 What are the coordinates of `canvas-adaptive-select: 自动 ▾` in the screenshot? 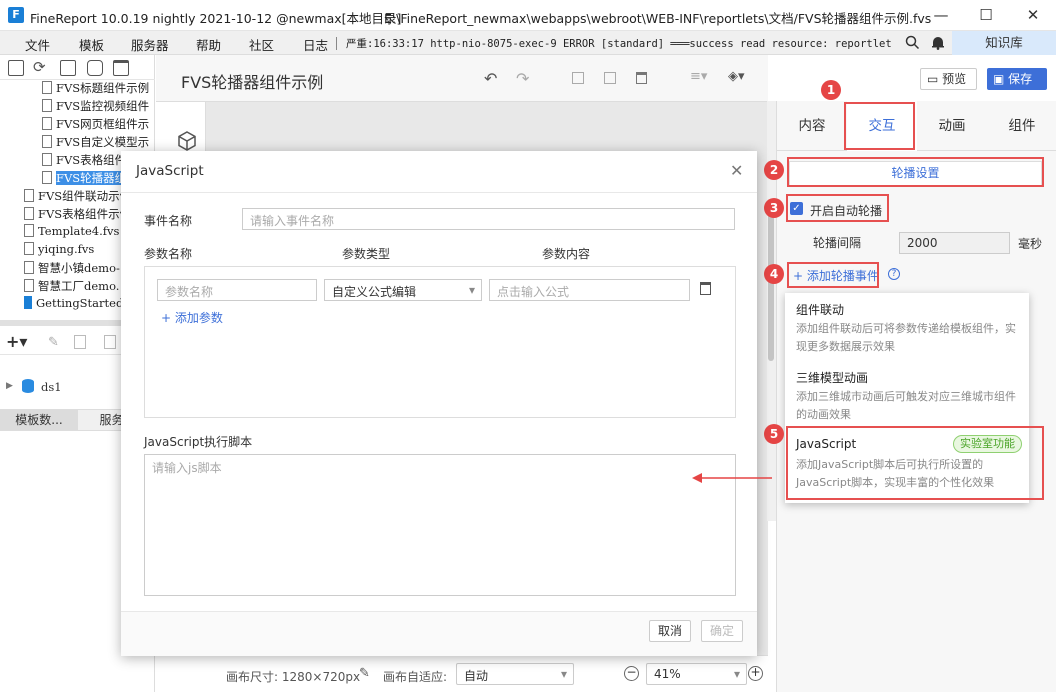 It's located at (515, 674).